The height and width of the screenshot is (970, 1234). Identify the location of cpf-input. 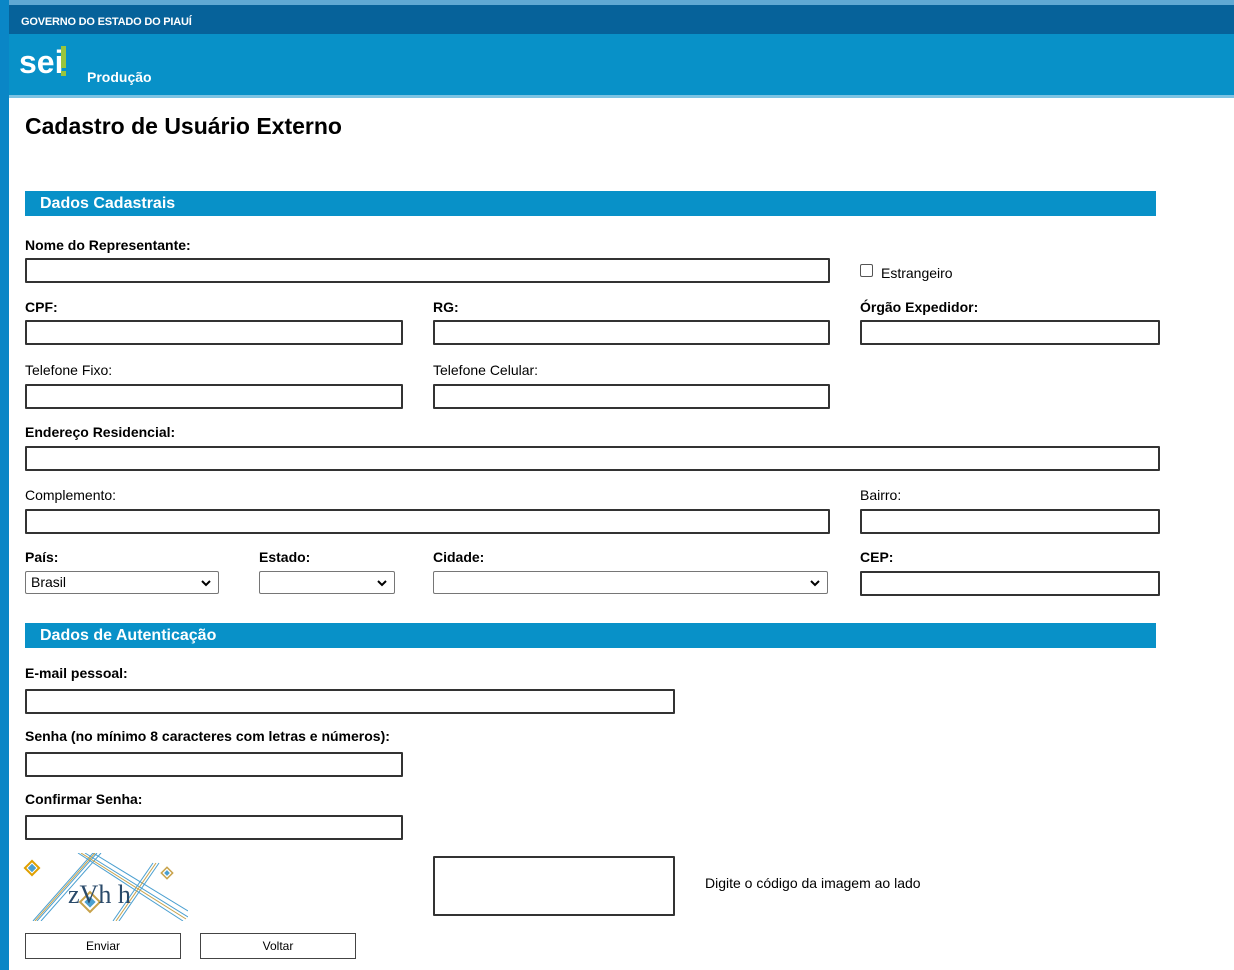
(214, 332).